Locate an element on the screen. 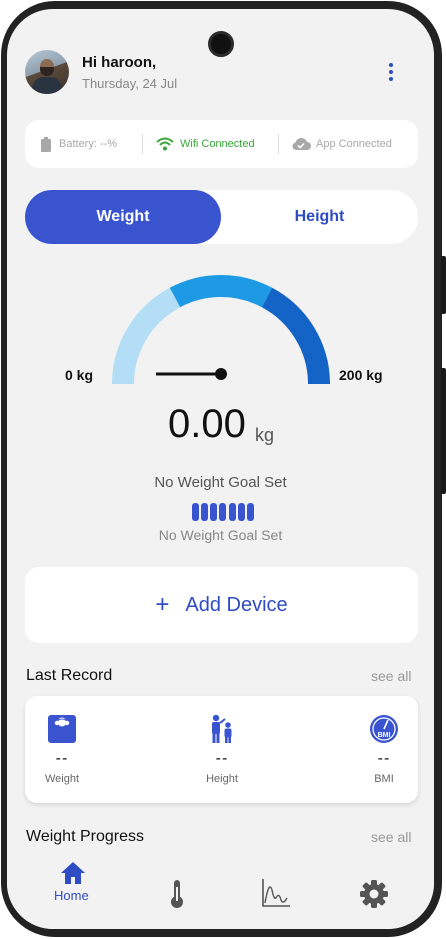  battery-icon is located at coordinates (46, 144).